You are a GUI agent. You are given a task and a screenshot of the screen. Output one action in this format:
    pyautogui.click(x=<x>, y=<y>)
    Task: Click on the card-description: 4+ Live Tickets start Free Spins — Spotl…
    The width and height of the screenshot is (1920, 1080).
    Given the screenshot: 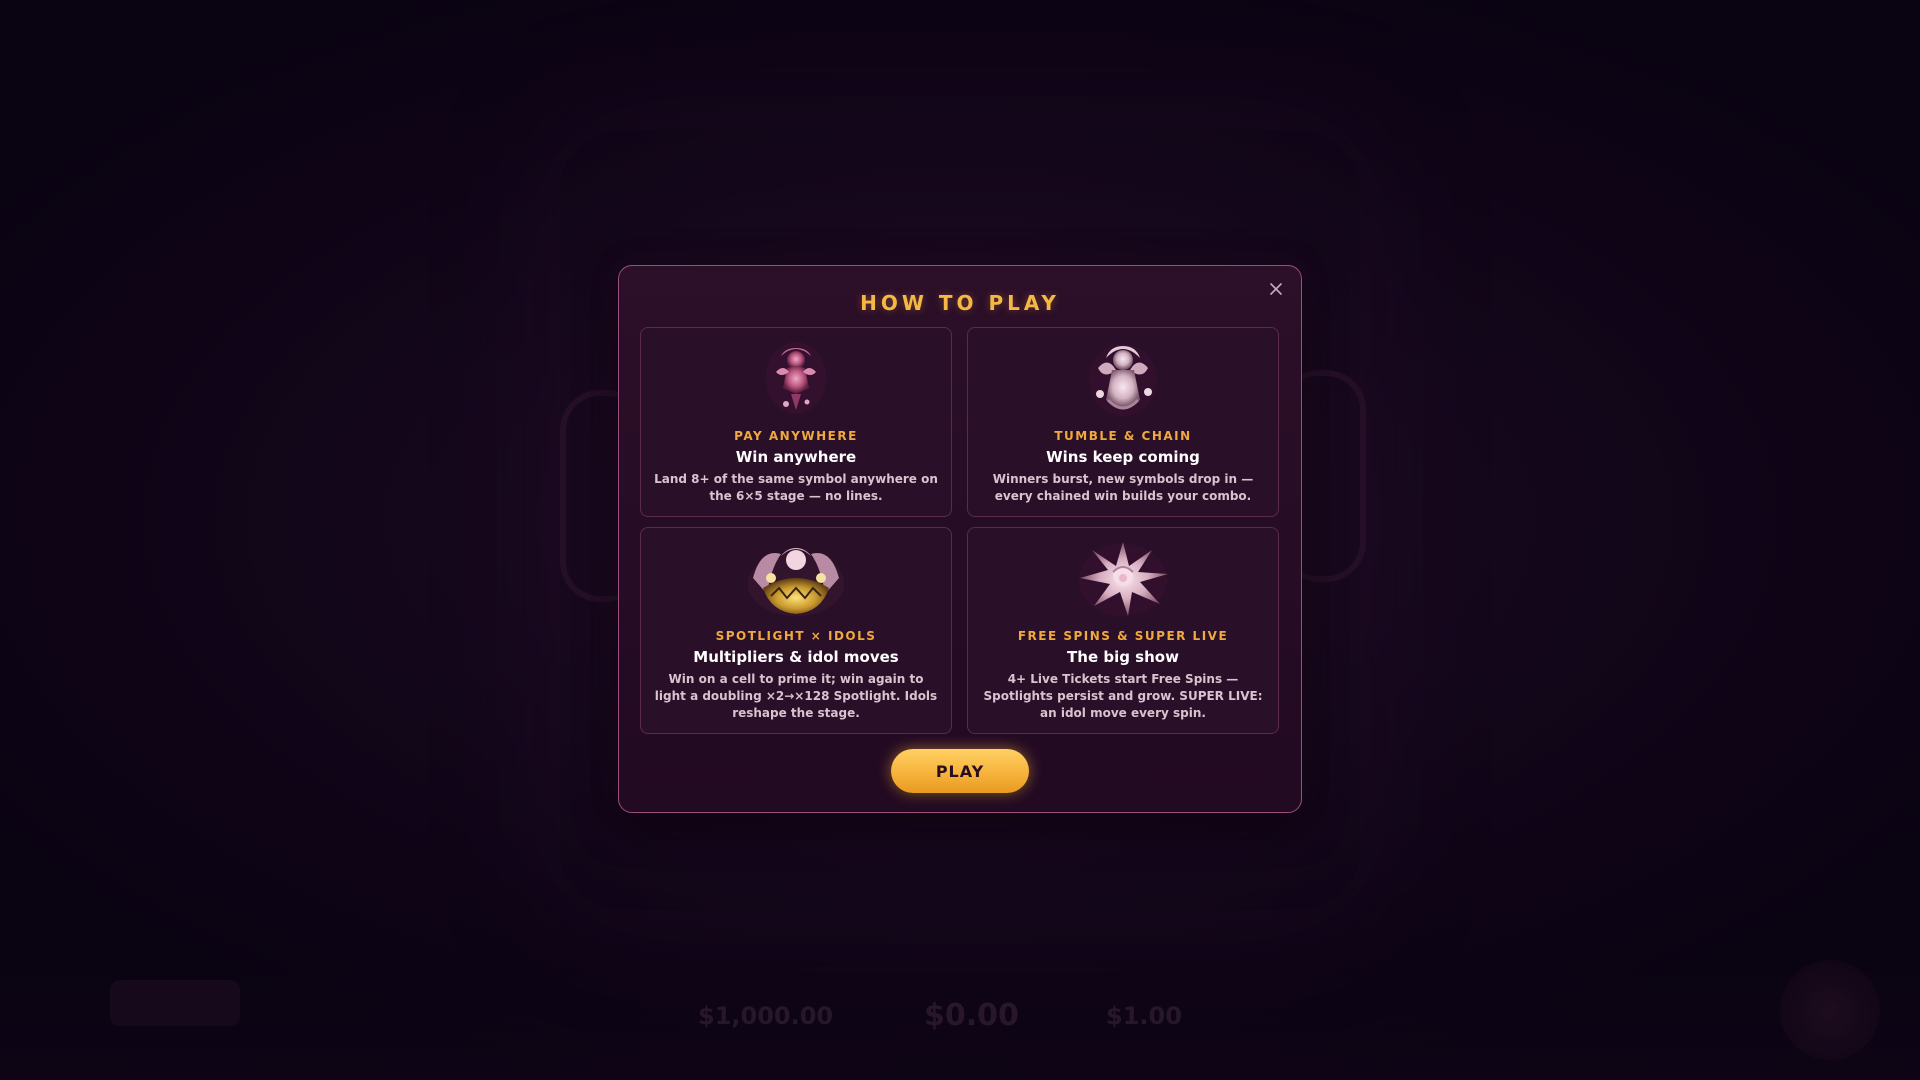 What is the action you would take?
    pyautogui.click(x=1123, y=696)
    